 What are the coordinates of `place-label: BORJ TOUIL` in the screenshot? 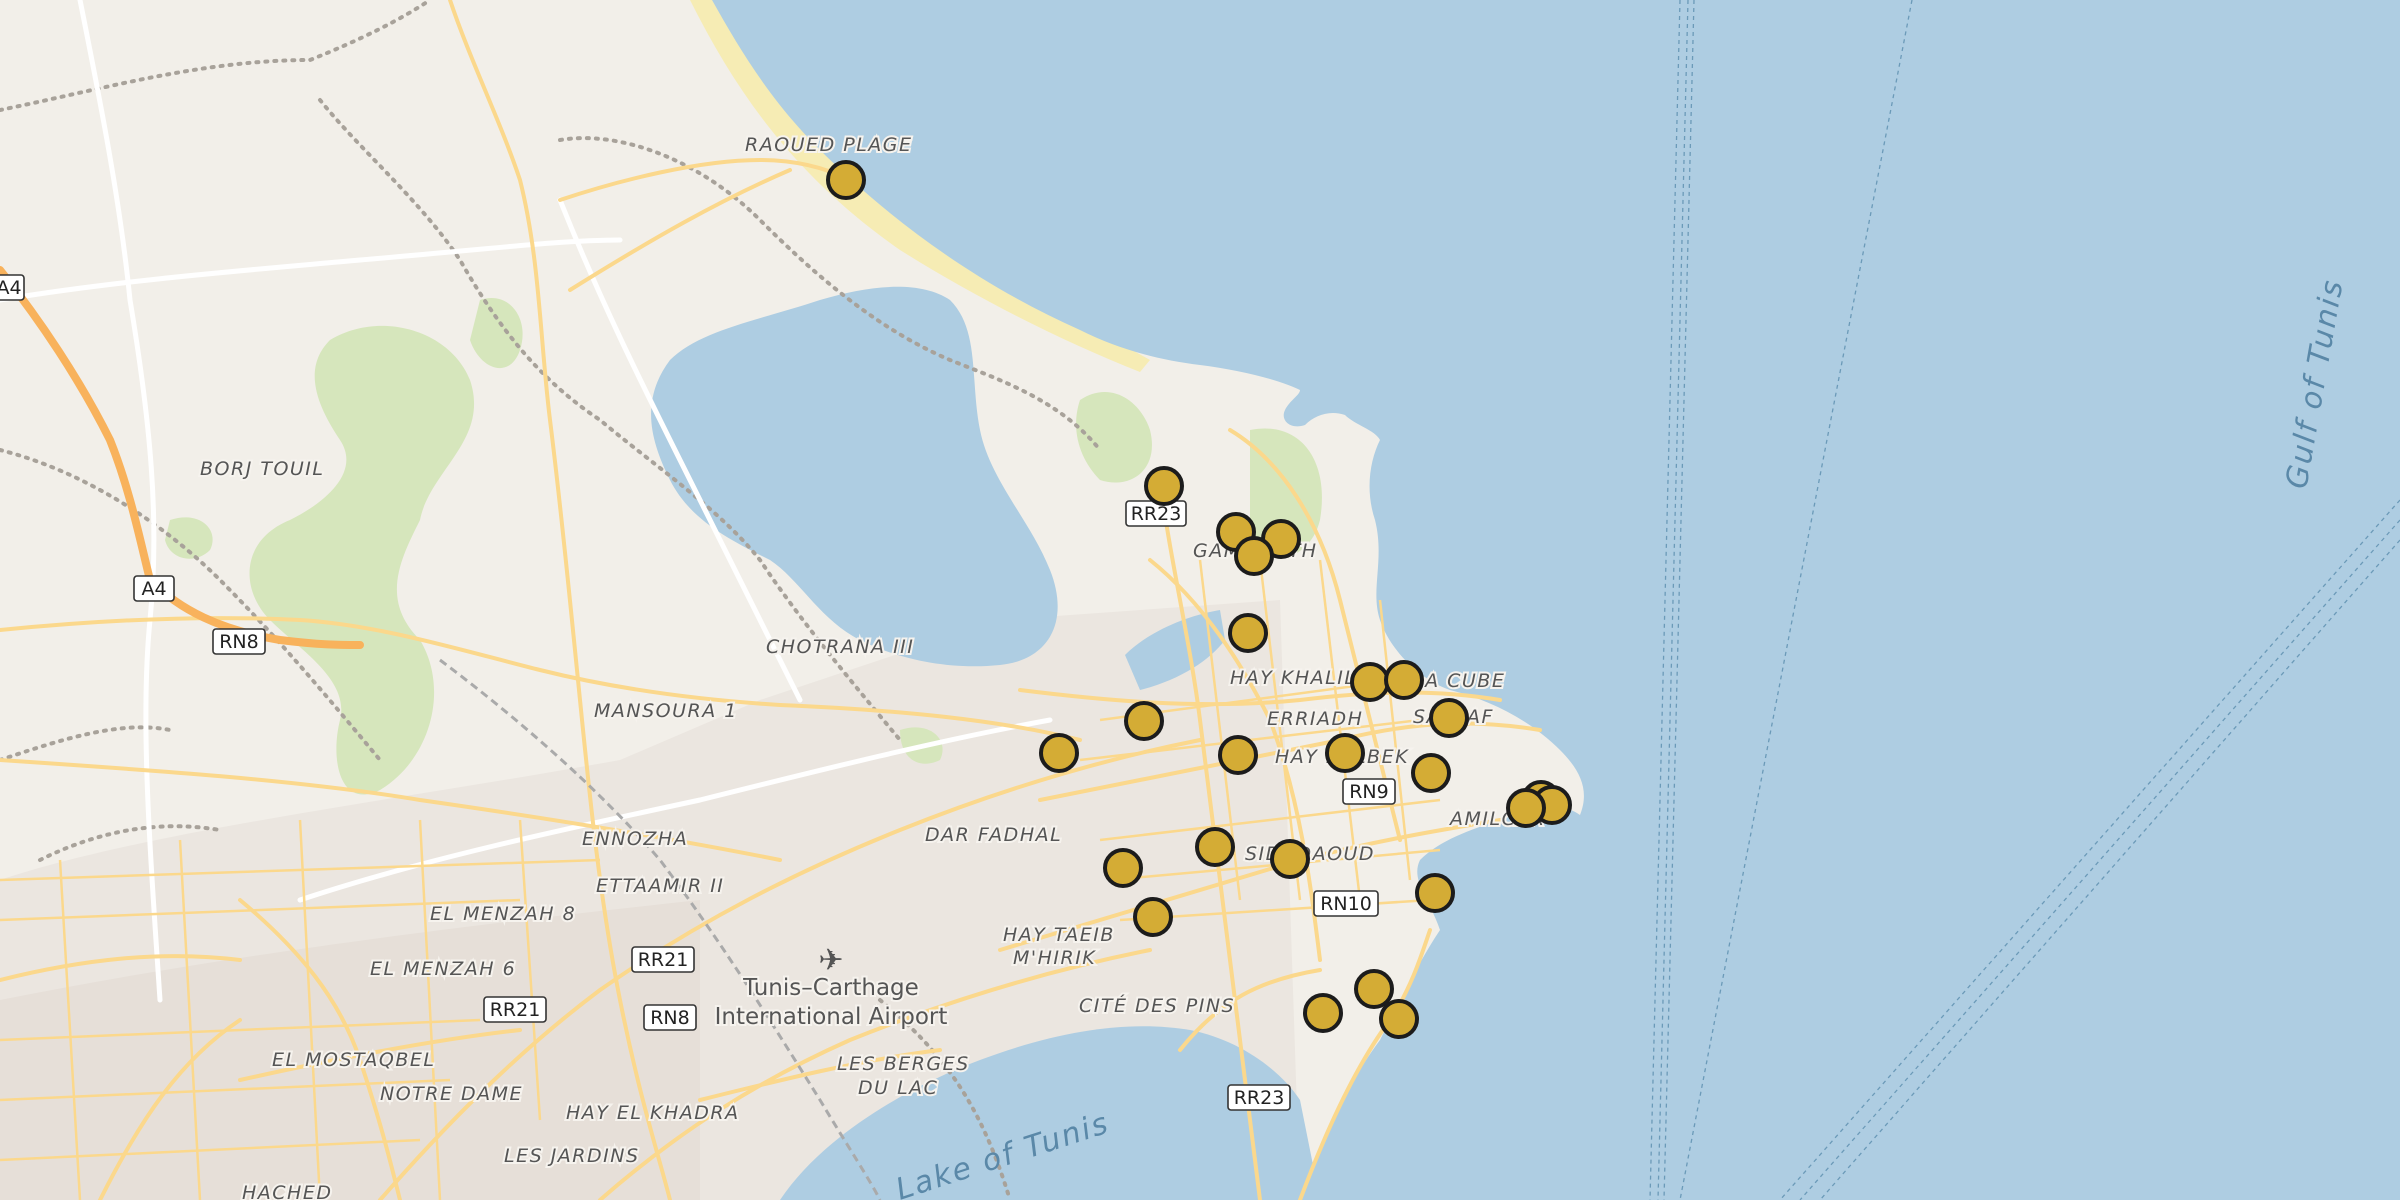 It's located at (262, 469).